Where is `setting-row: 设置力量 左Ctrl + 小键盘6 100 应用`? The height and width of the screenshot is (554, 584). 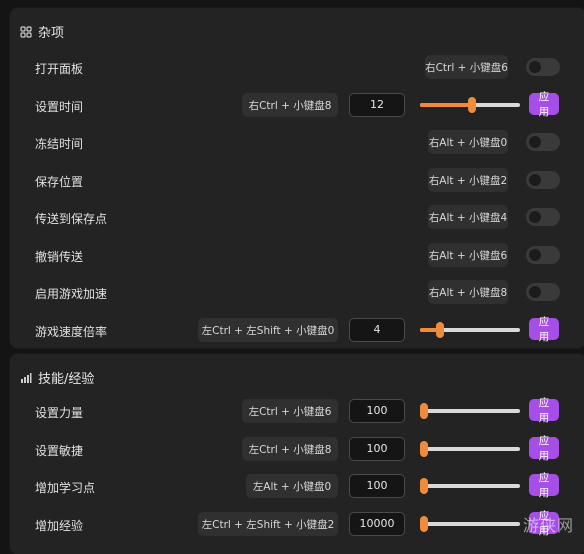
setting-row: 设置力量 左Ctrl + 小键盘6 100 应用 is located at coordinates (297, 411).